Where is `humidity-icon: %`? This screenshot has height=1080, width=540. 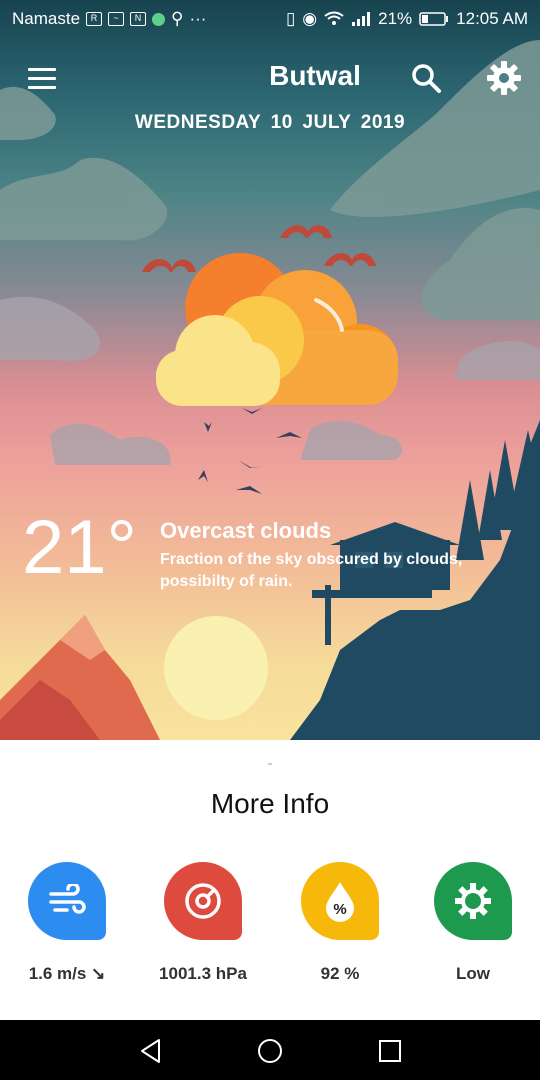
humidity-icon: % is located at coordinates (340, 901).